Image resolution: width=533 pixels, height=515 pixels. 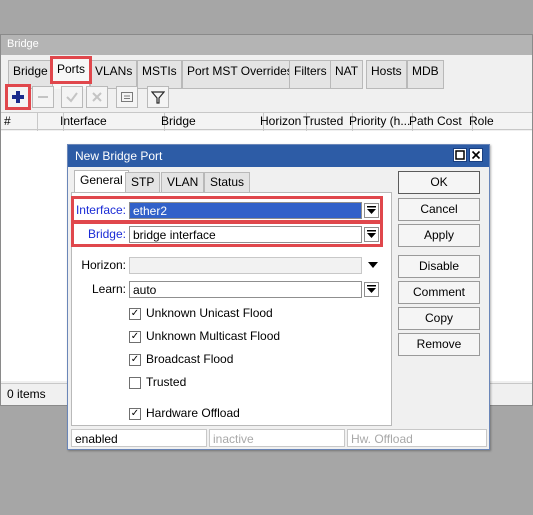 I want to click on unknown-unicast-flood-label: Unknown Unicast Flood, so click(x=209, y=313).